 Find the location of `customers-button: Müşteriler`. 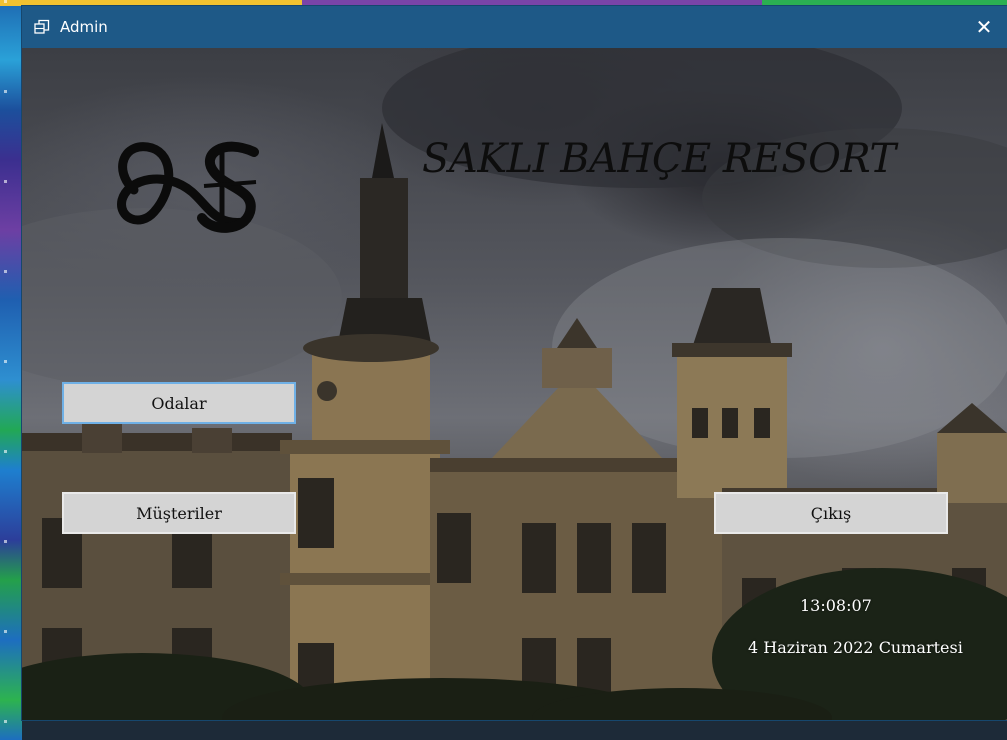

customers-button: Müşteriler is located at coordinates (179, 513).